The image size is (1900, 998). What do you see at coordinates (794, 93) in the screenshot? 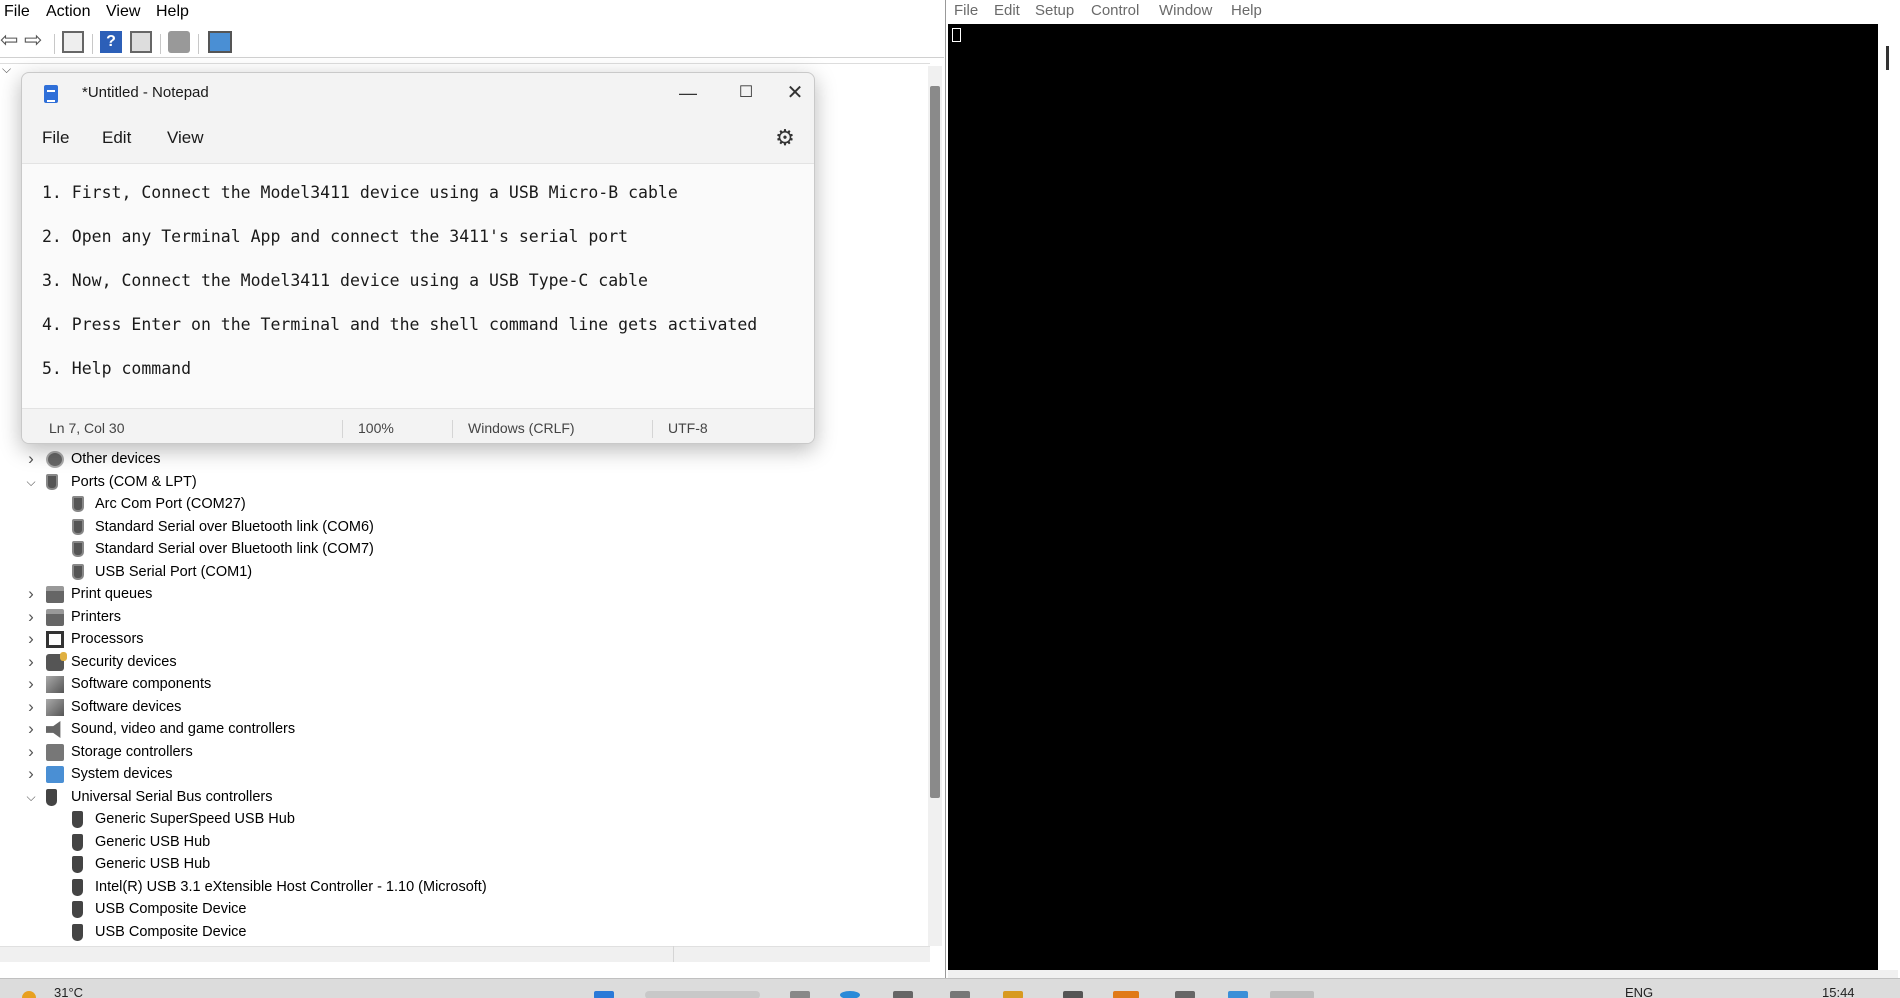
I see `close-icon: ✕` at bounding box center [794, 93].